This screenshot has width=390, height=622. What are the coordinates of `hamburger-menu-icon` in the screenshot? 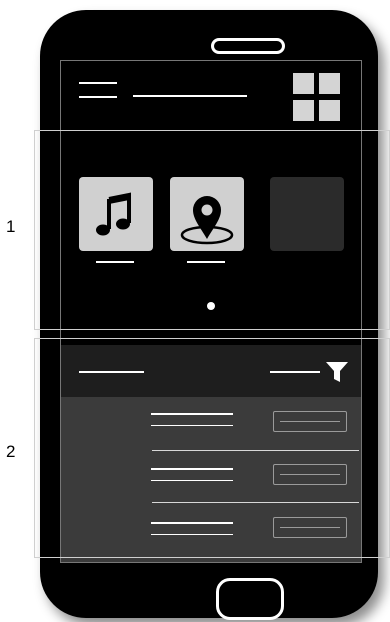 It's located at (99, 91).